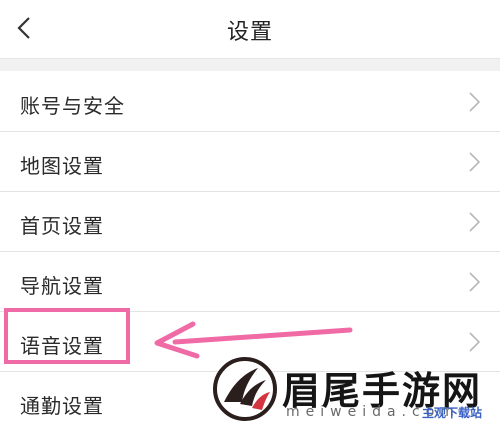 The height and width of the screenshot is (431, 500). Describe the element at coordinates (72, 106) in the screenshot. I see `settings-item-label: 账号与安全` at that location.